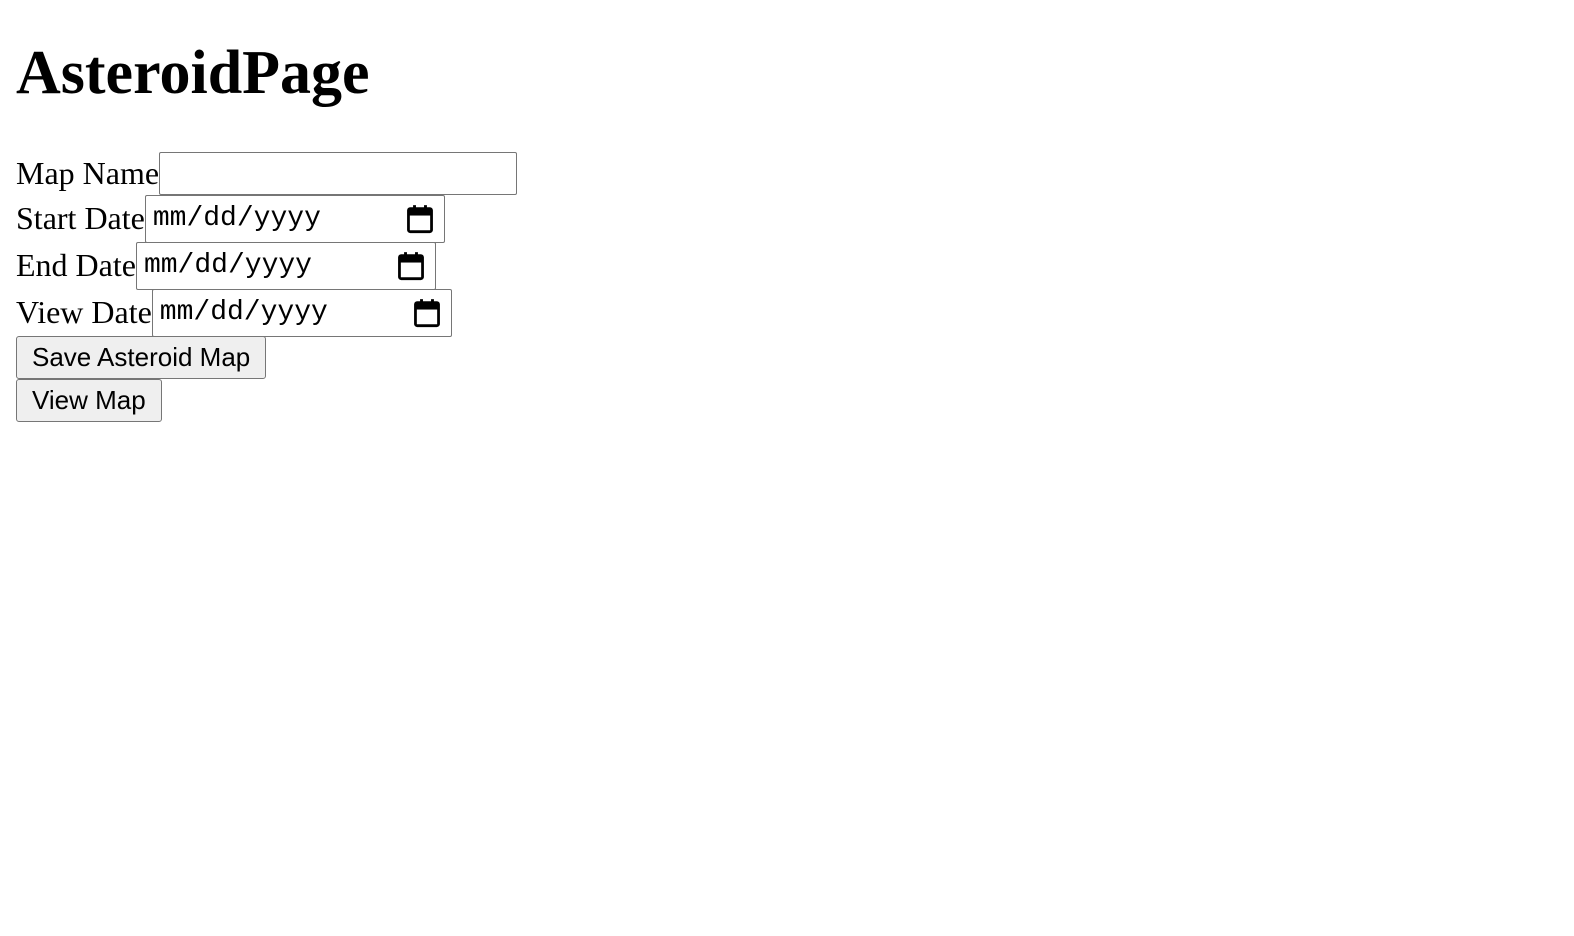 This screenshot has width=1574, height=936. What do you see at coordinates (787, 173) in the screenshot?
I see `map-name-row: Map Name` at bounding box center [787, 173].